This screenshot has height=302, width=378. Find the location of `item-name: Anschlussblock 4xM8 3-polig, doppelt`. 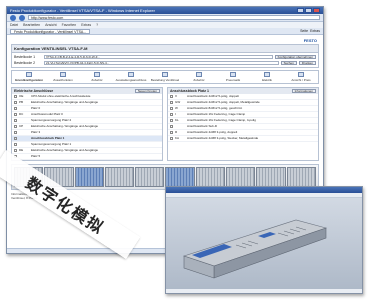

item-name: Anschlussblock 4xM8 3-polig, doppelt is located at coordinates (212, 132).